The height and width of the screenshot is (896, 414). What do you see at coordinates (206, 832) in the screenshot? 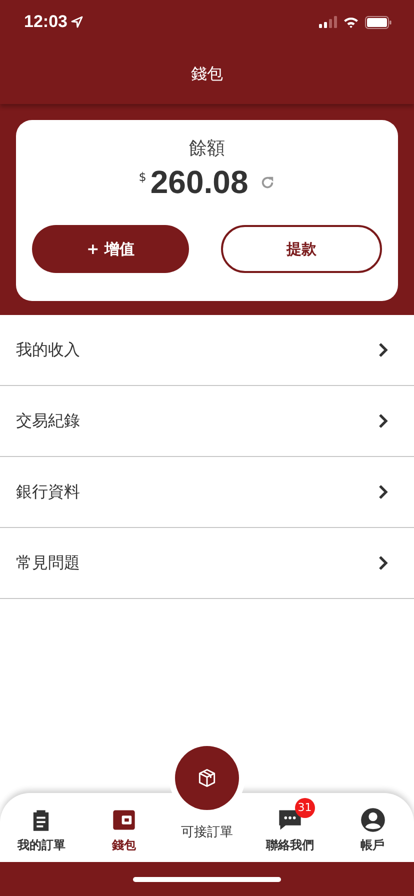
I see `tab-item: 可接訂單` at bounding box center [206, 832].